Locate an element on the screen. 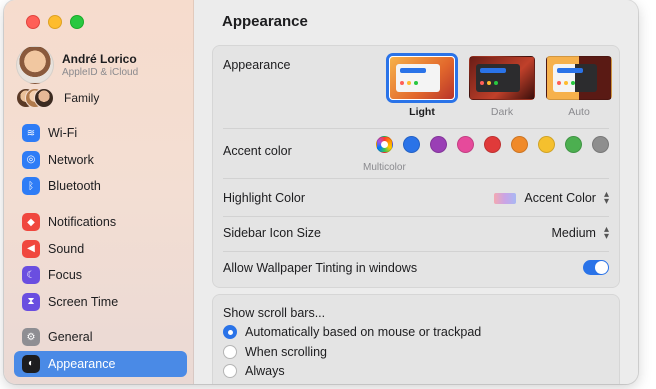 This screenshot has width=656, height=389. profile-item: André Lorico AppleID & iCloud is located at coordinates (77, 65).